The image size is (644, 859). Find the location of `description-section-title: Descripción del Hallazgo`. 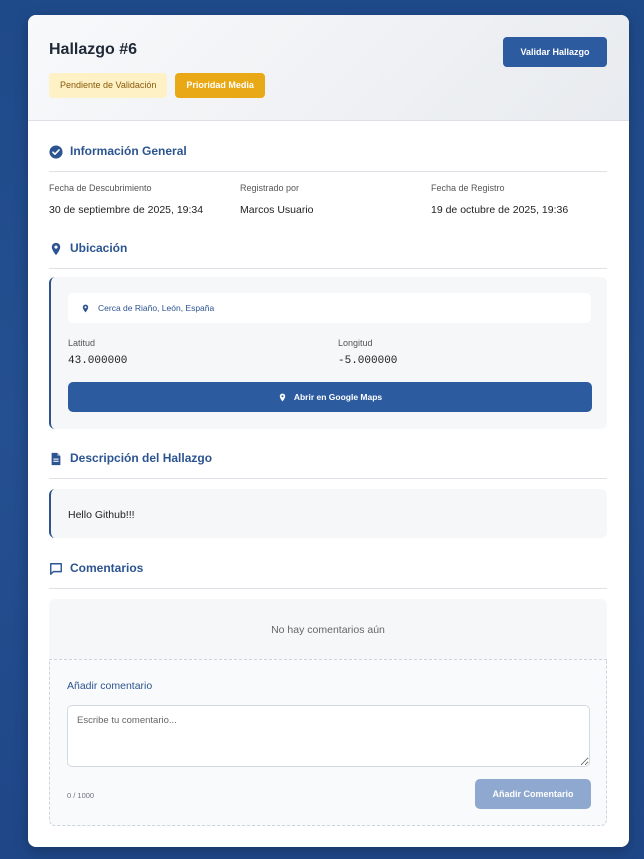

description-section-title: Descripción del Hallazgo is located at coordinates (141, 458).